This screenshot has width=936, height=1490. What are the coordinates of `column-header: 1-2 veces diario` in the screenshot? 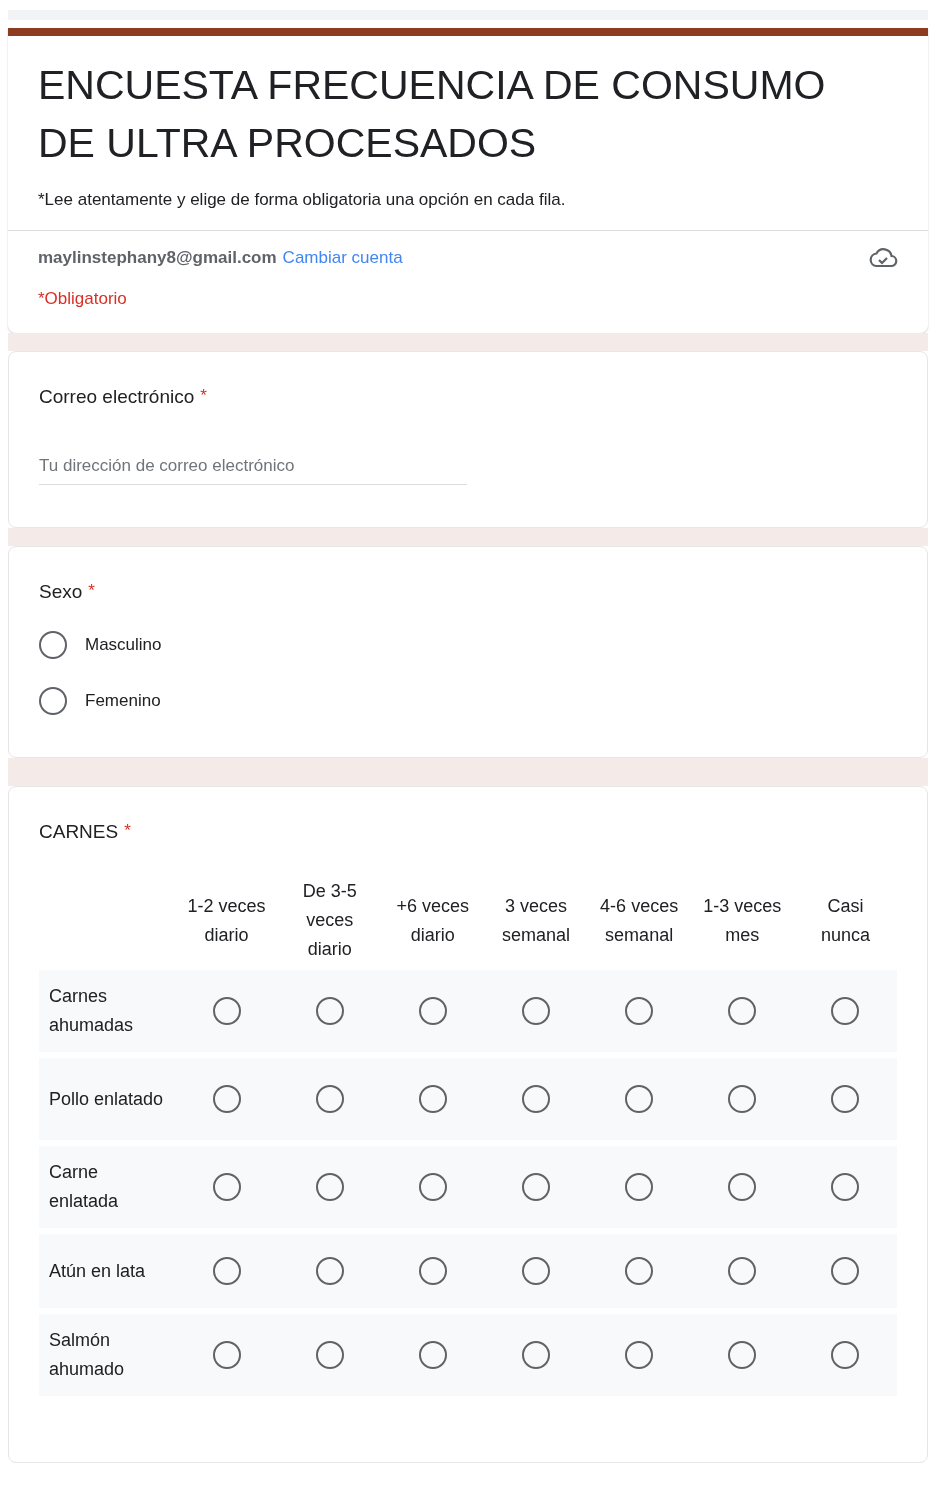 It's located at (226, 920).